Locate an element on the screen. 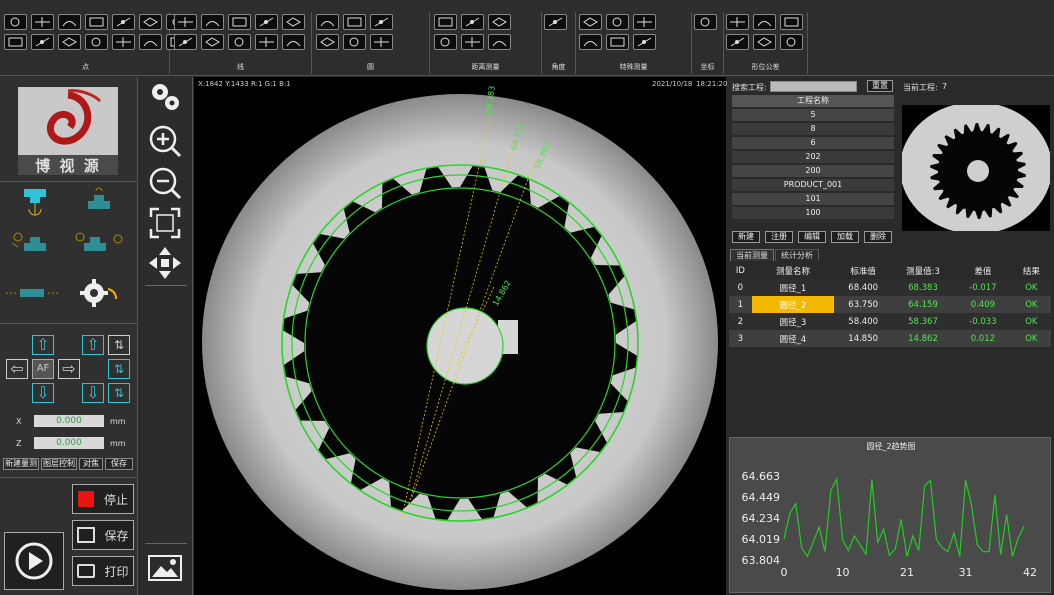  z-up-arrow-icon: ⇧ is located at coordinates (93, 345).